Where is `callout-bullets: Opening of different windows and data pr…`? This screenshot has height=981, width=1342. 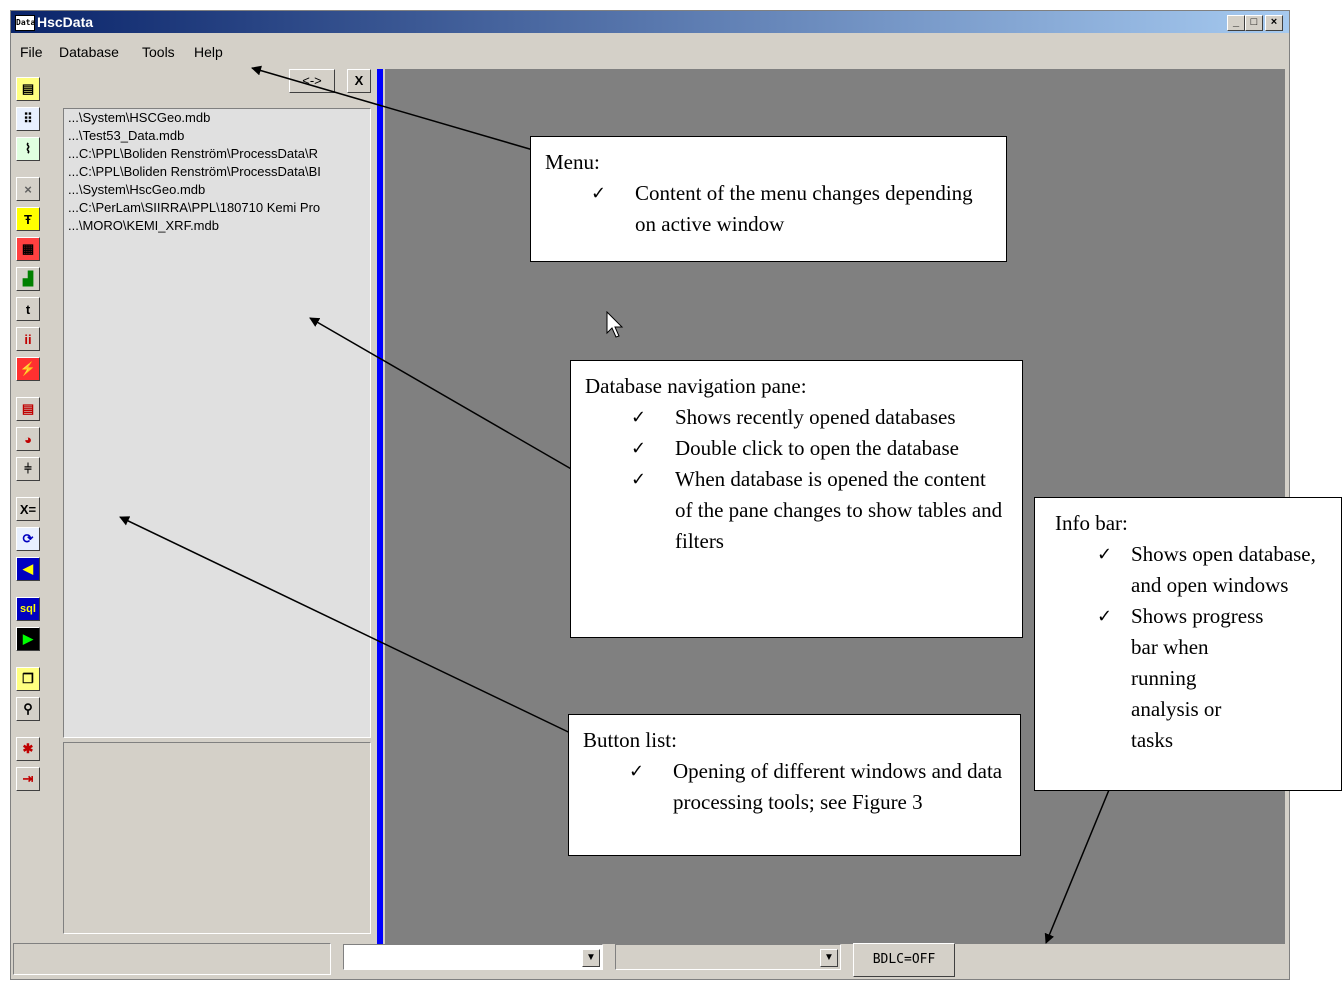 callout-bullets: Opening of different windows and data pr… is located at coordinates (794, 787).